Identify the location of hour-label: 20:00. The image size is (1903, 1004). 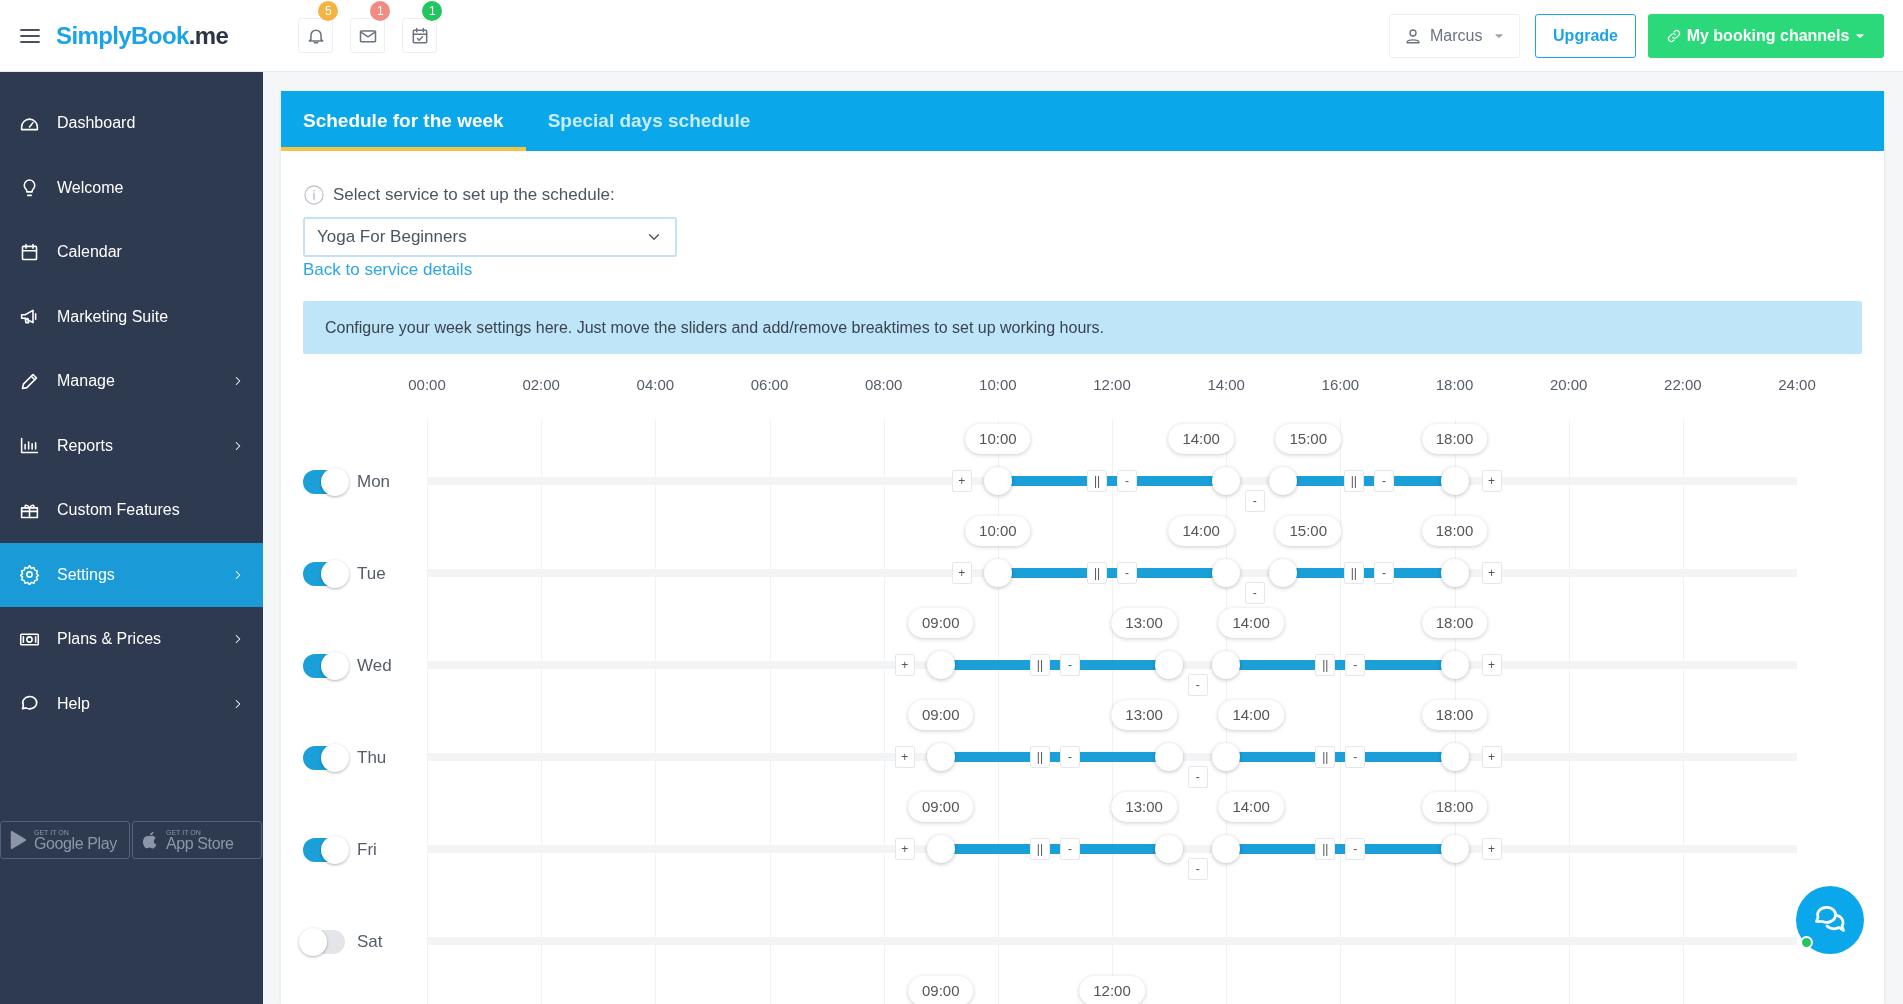
(1568, 385).